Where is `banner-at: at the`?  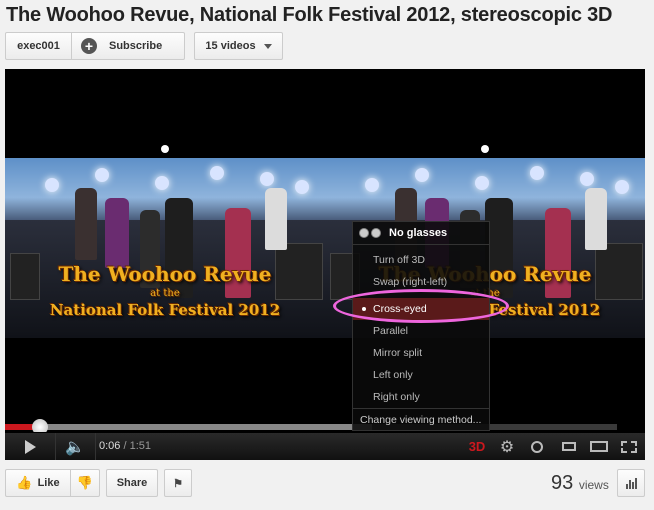
banner-at: at the is located at coordinates (165, 293).